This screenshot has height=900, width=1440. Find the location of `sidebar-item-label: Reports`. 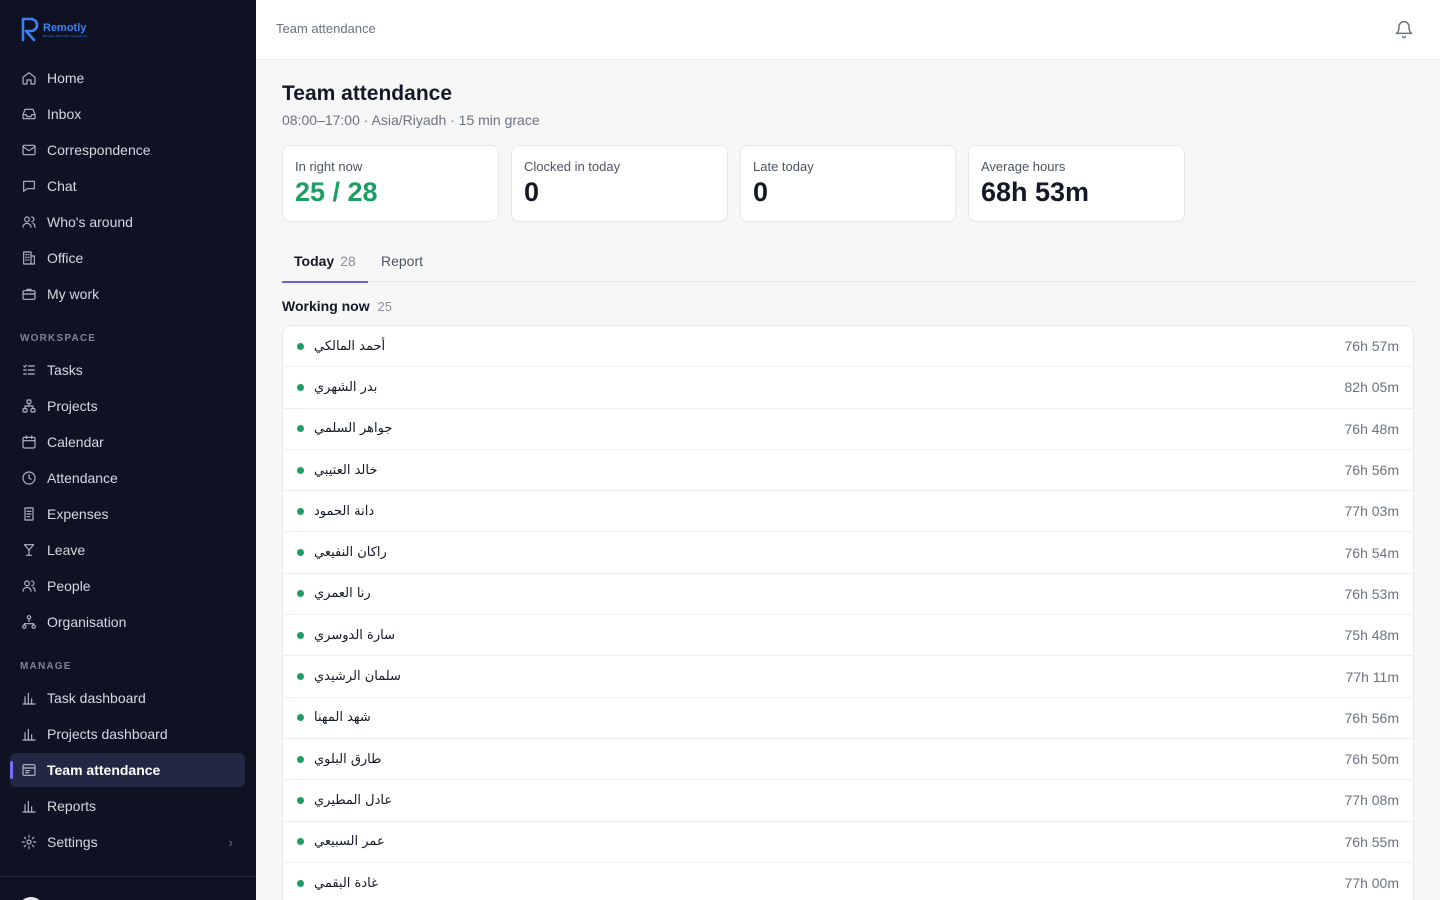

sidebar-item-label: Reports is located at coordinates (72, 806).